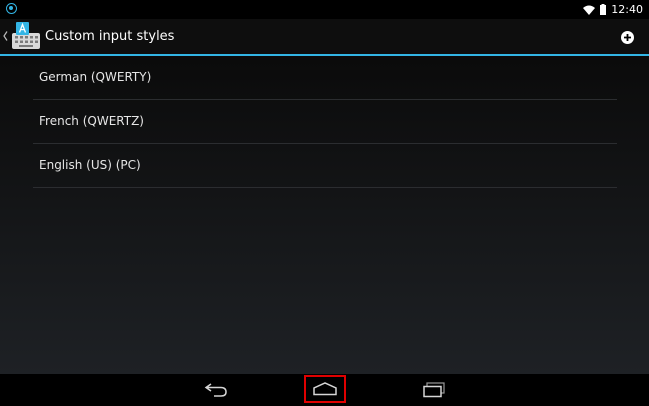 The width and height of the screenshot is (649, 406). I want to click on home-button, so click(325, 389).